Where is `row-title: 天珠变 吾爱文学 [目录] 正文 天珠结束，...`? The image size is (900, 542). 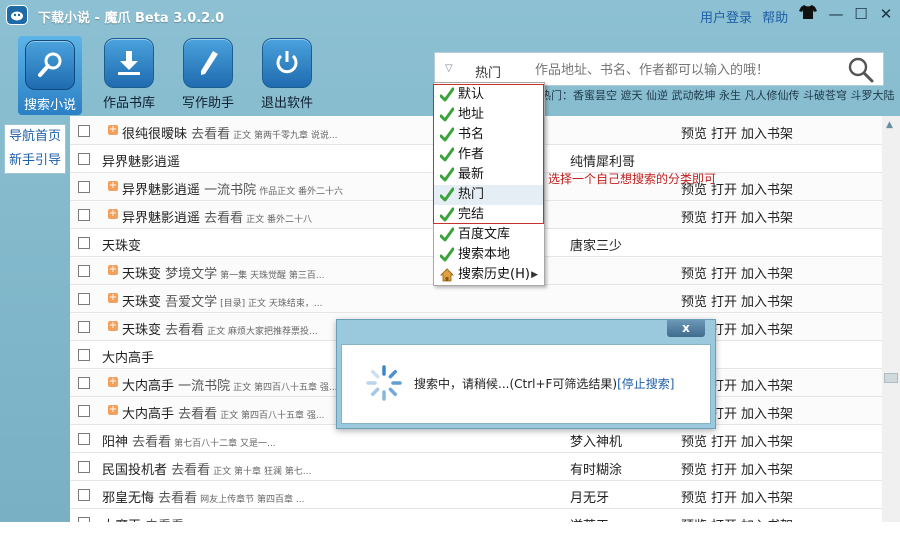
row-title: 天珠变 吾爱文学 [目录] 正文 天珠结束，... is located at coordinates (222, 300).